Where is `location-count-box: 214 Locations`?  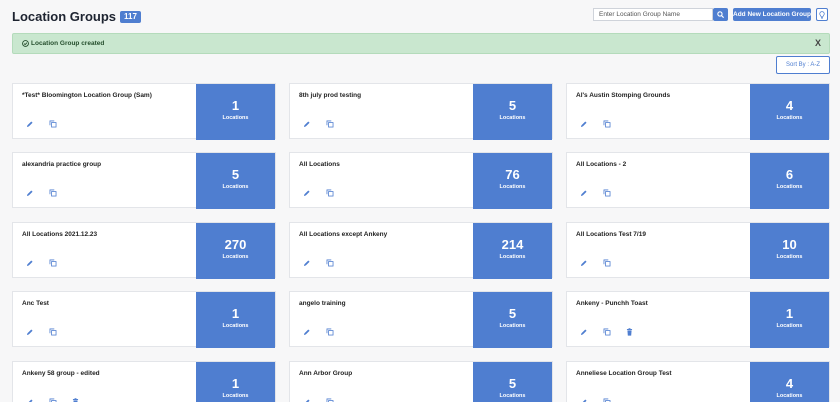
location-count-box: 214 Locations is located at coordinates (512, 251).